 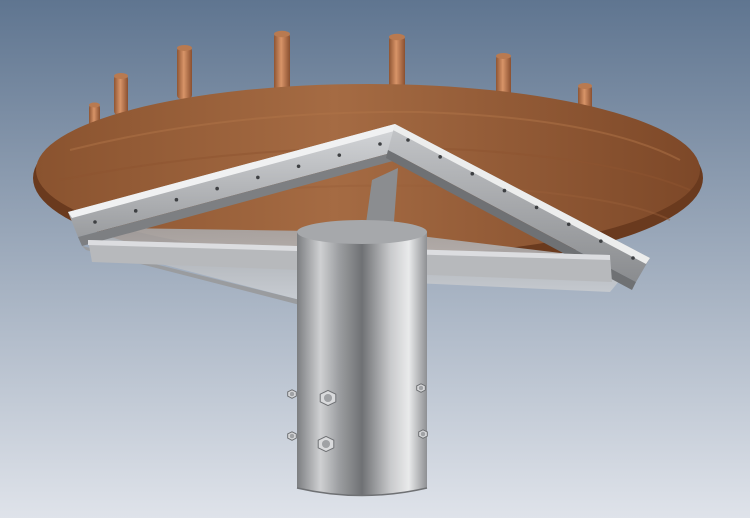 What do you see at coordinates (362, 358) in the screenshot?
I see `steel-tube` at bounding box center [362, 358].